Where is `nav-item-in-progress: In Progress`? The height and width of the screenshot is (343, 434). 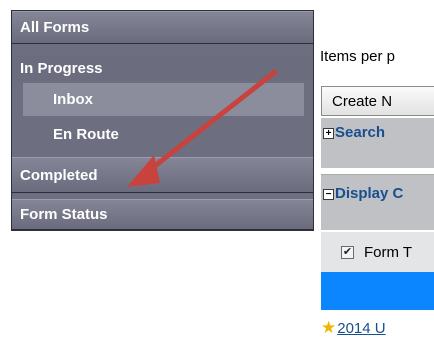 nav-item-in-progress: In Progress is located at coordinates (162, 68).